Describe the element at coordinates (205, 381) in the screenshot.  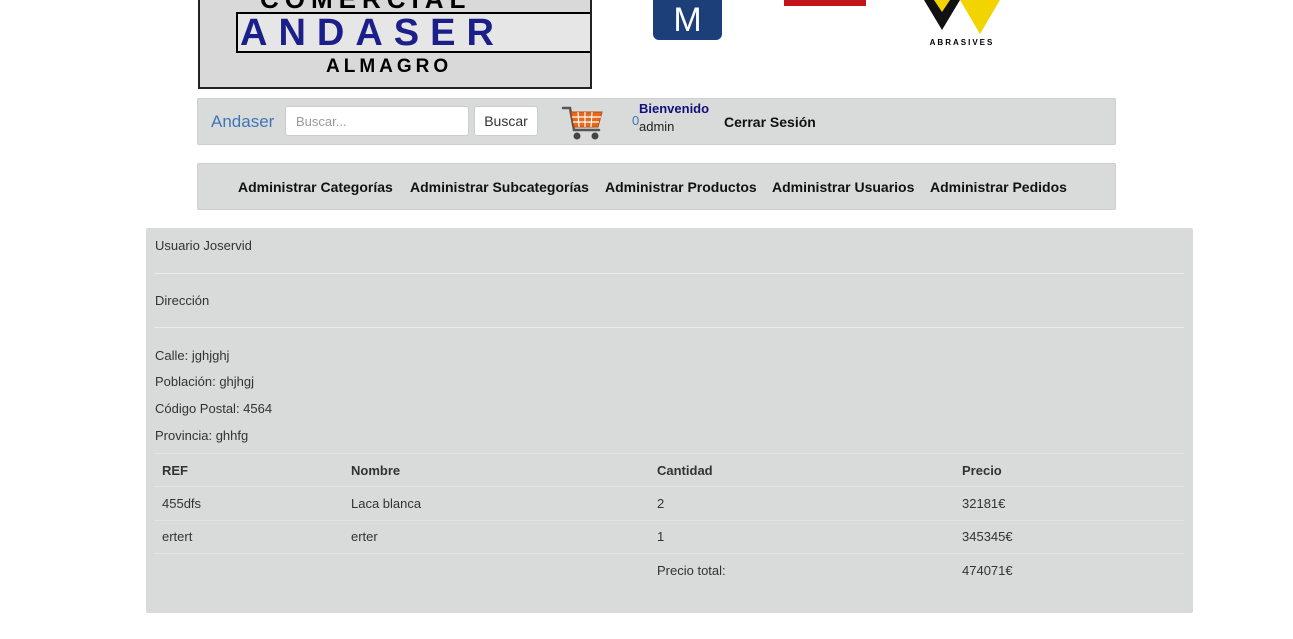
I see `address-town: Población: ghjhgj` at that location.